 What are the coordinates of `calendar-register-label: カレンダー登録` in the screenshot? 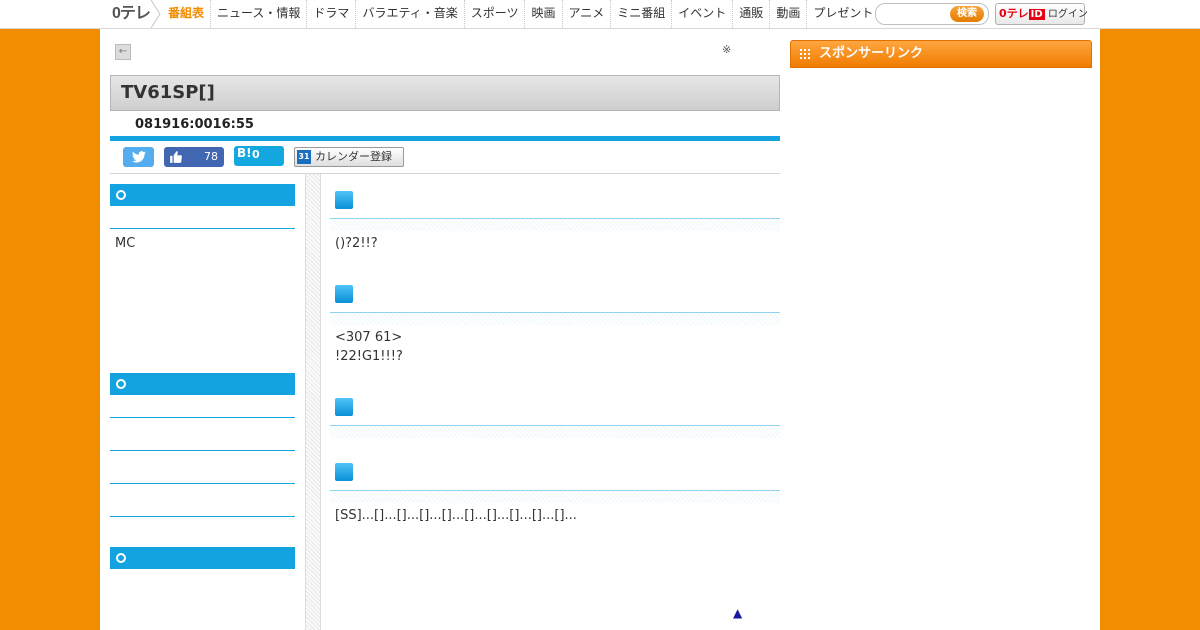 It's located at (353, 156).